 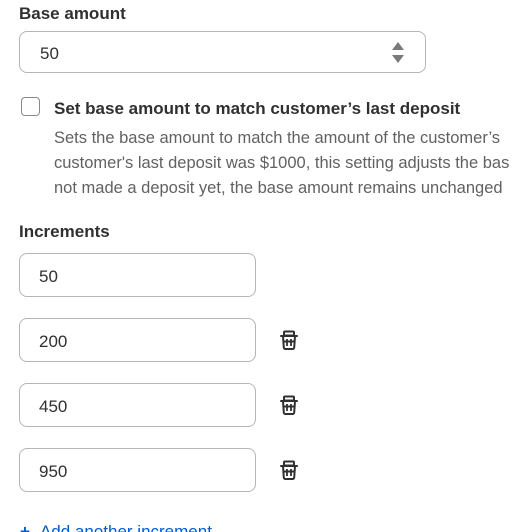 What do you see at coordinates (137, 275) in the screenshot?
I see `increment-input: 50` at bounding box center [137, 275].